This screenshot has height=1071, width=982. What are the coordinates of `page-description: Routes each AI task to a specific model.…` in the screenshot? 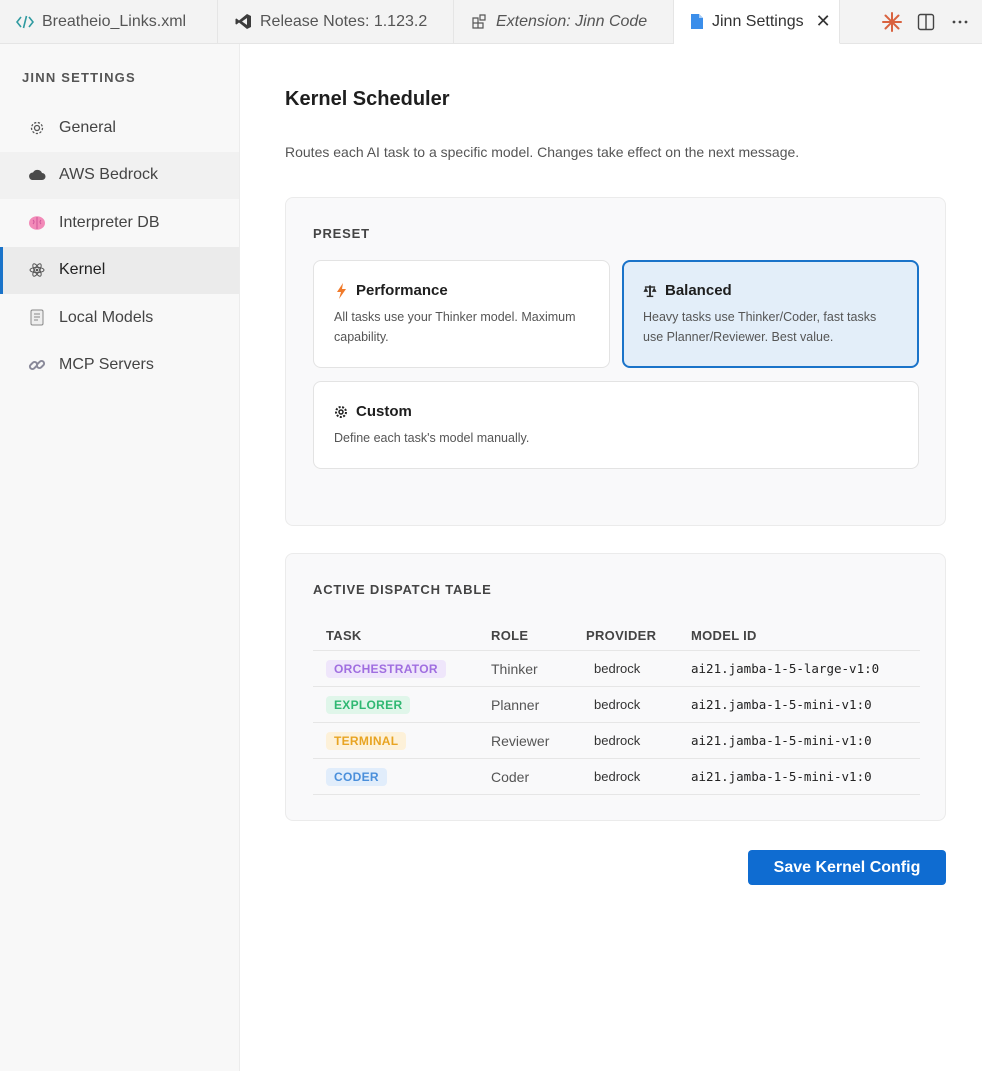 It's located at (542, 152).